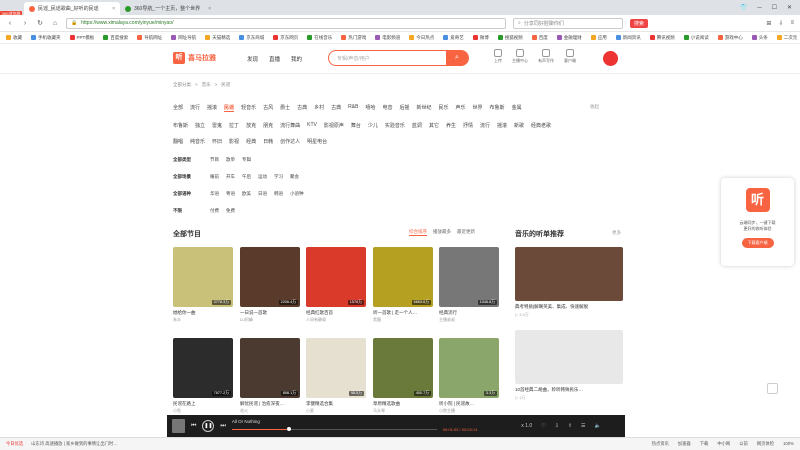 This screenshot has width=800, height=450. Describe the element at coordinates (188, 160) in the screenshot. I see `filter-label: 全部类型` at that location.